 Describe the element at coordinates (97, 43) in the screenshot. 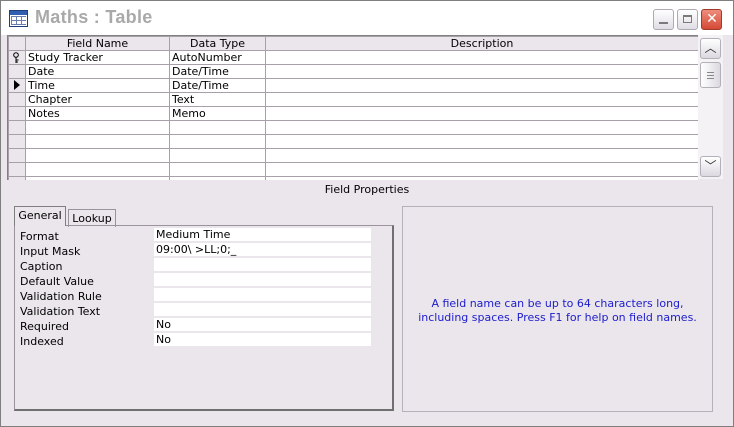

I see `column-header-field-name: Field Name` at that location.